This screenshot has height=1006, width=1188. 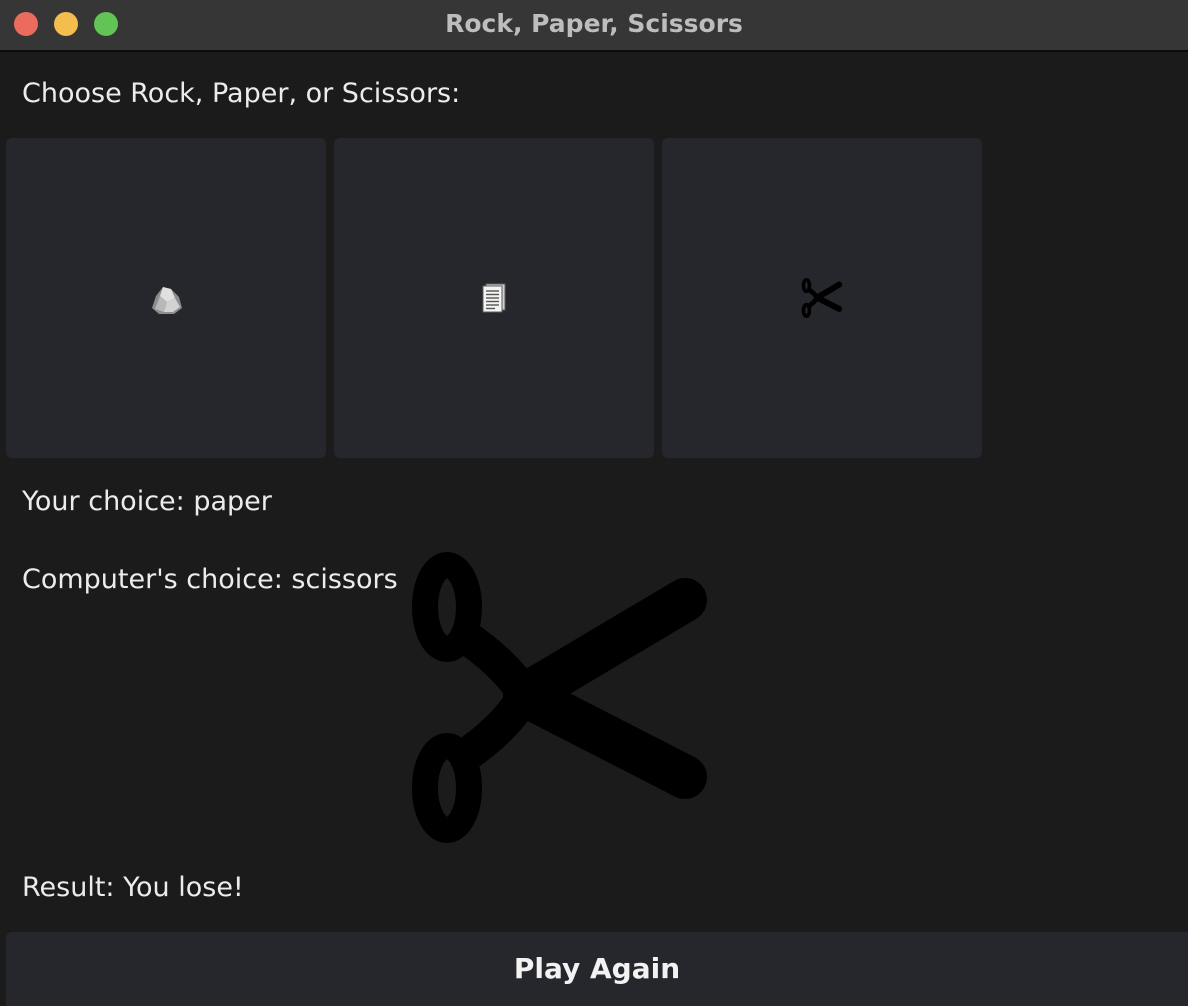 I want to click on rock-icon, so click(x=167, y=300).